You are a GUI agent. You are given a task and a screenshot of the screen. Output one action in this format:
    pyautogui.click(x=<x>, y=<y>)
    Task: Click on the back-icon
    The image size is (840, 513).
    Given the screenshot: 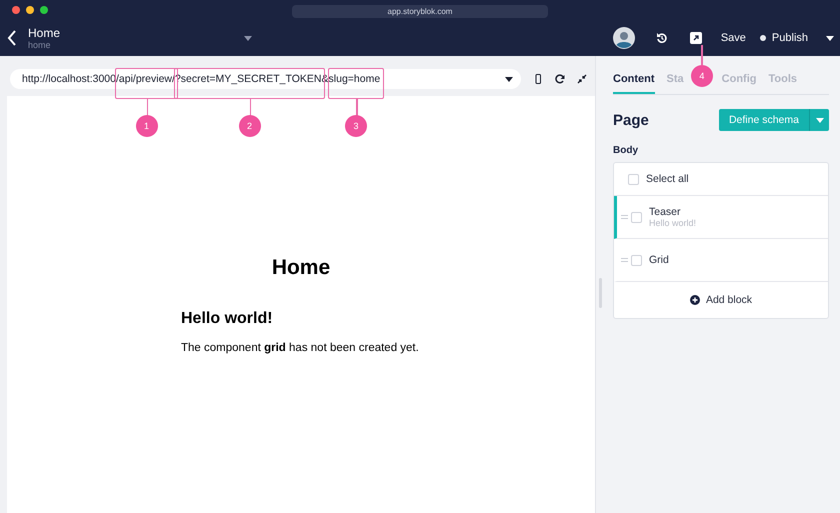 What is the action you would take?
    pyautogui.click(x=12, y=38)
    